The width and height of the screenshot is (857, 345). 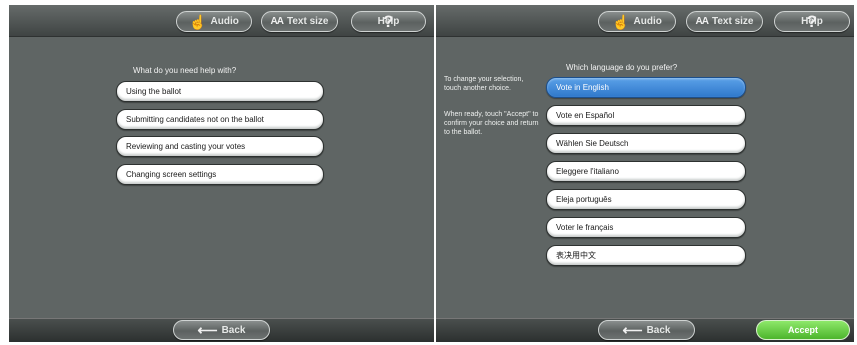 I want to click on accept-label: Accept, so click(x=802, y=330).